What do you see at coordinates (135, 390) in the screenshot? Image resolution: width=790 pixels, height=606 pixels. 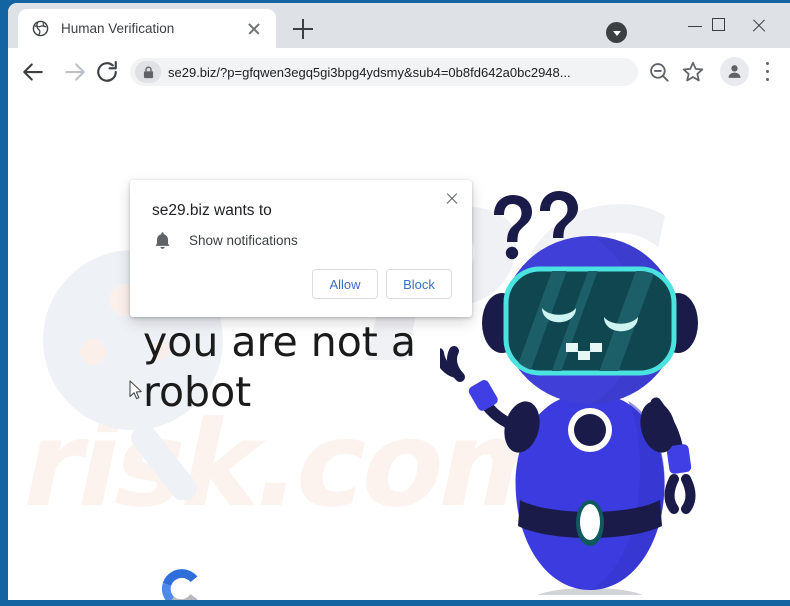 I see `arrow-cursor` at bounding box center [135, 390].